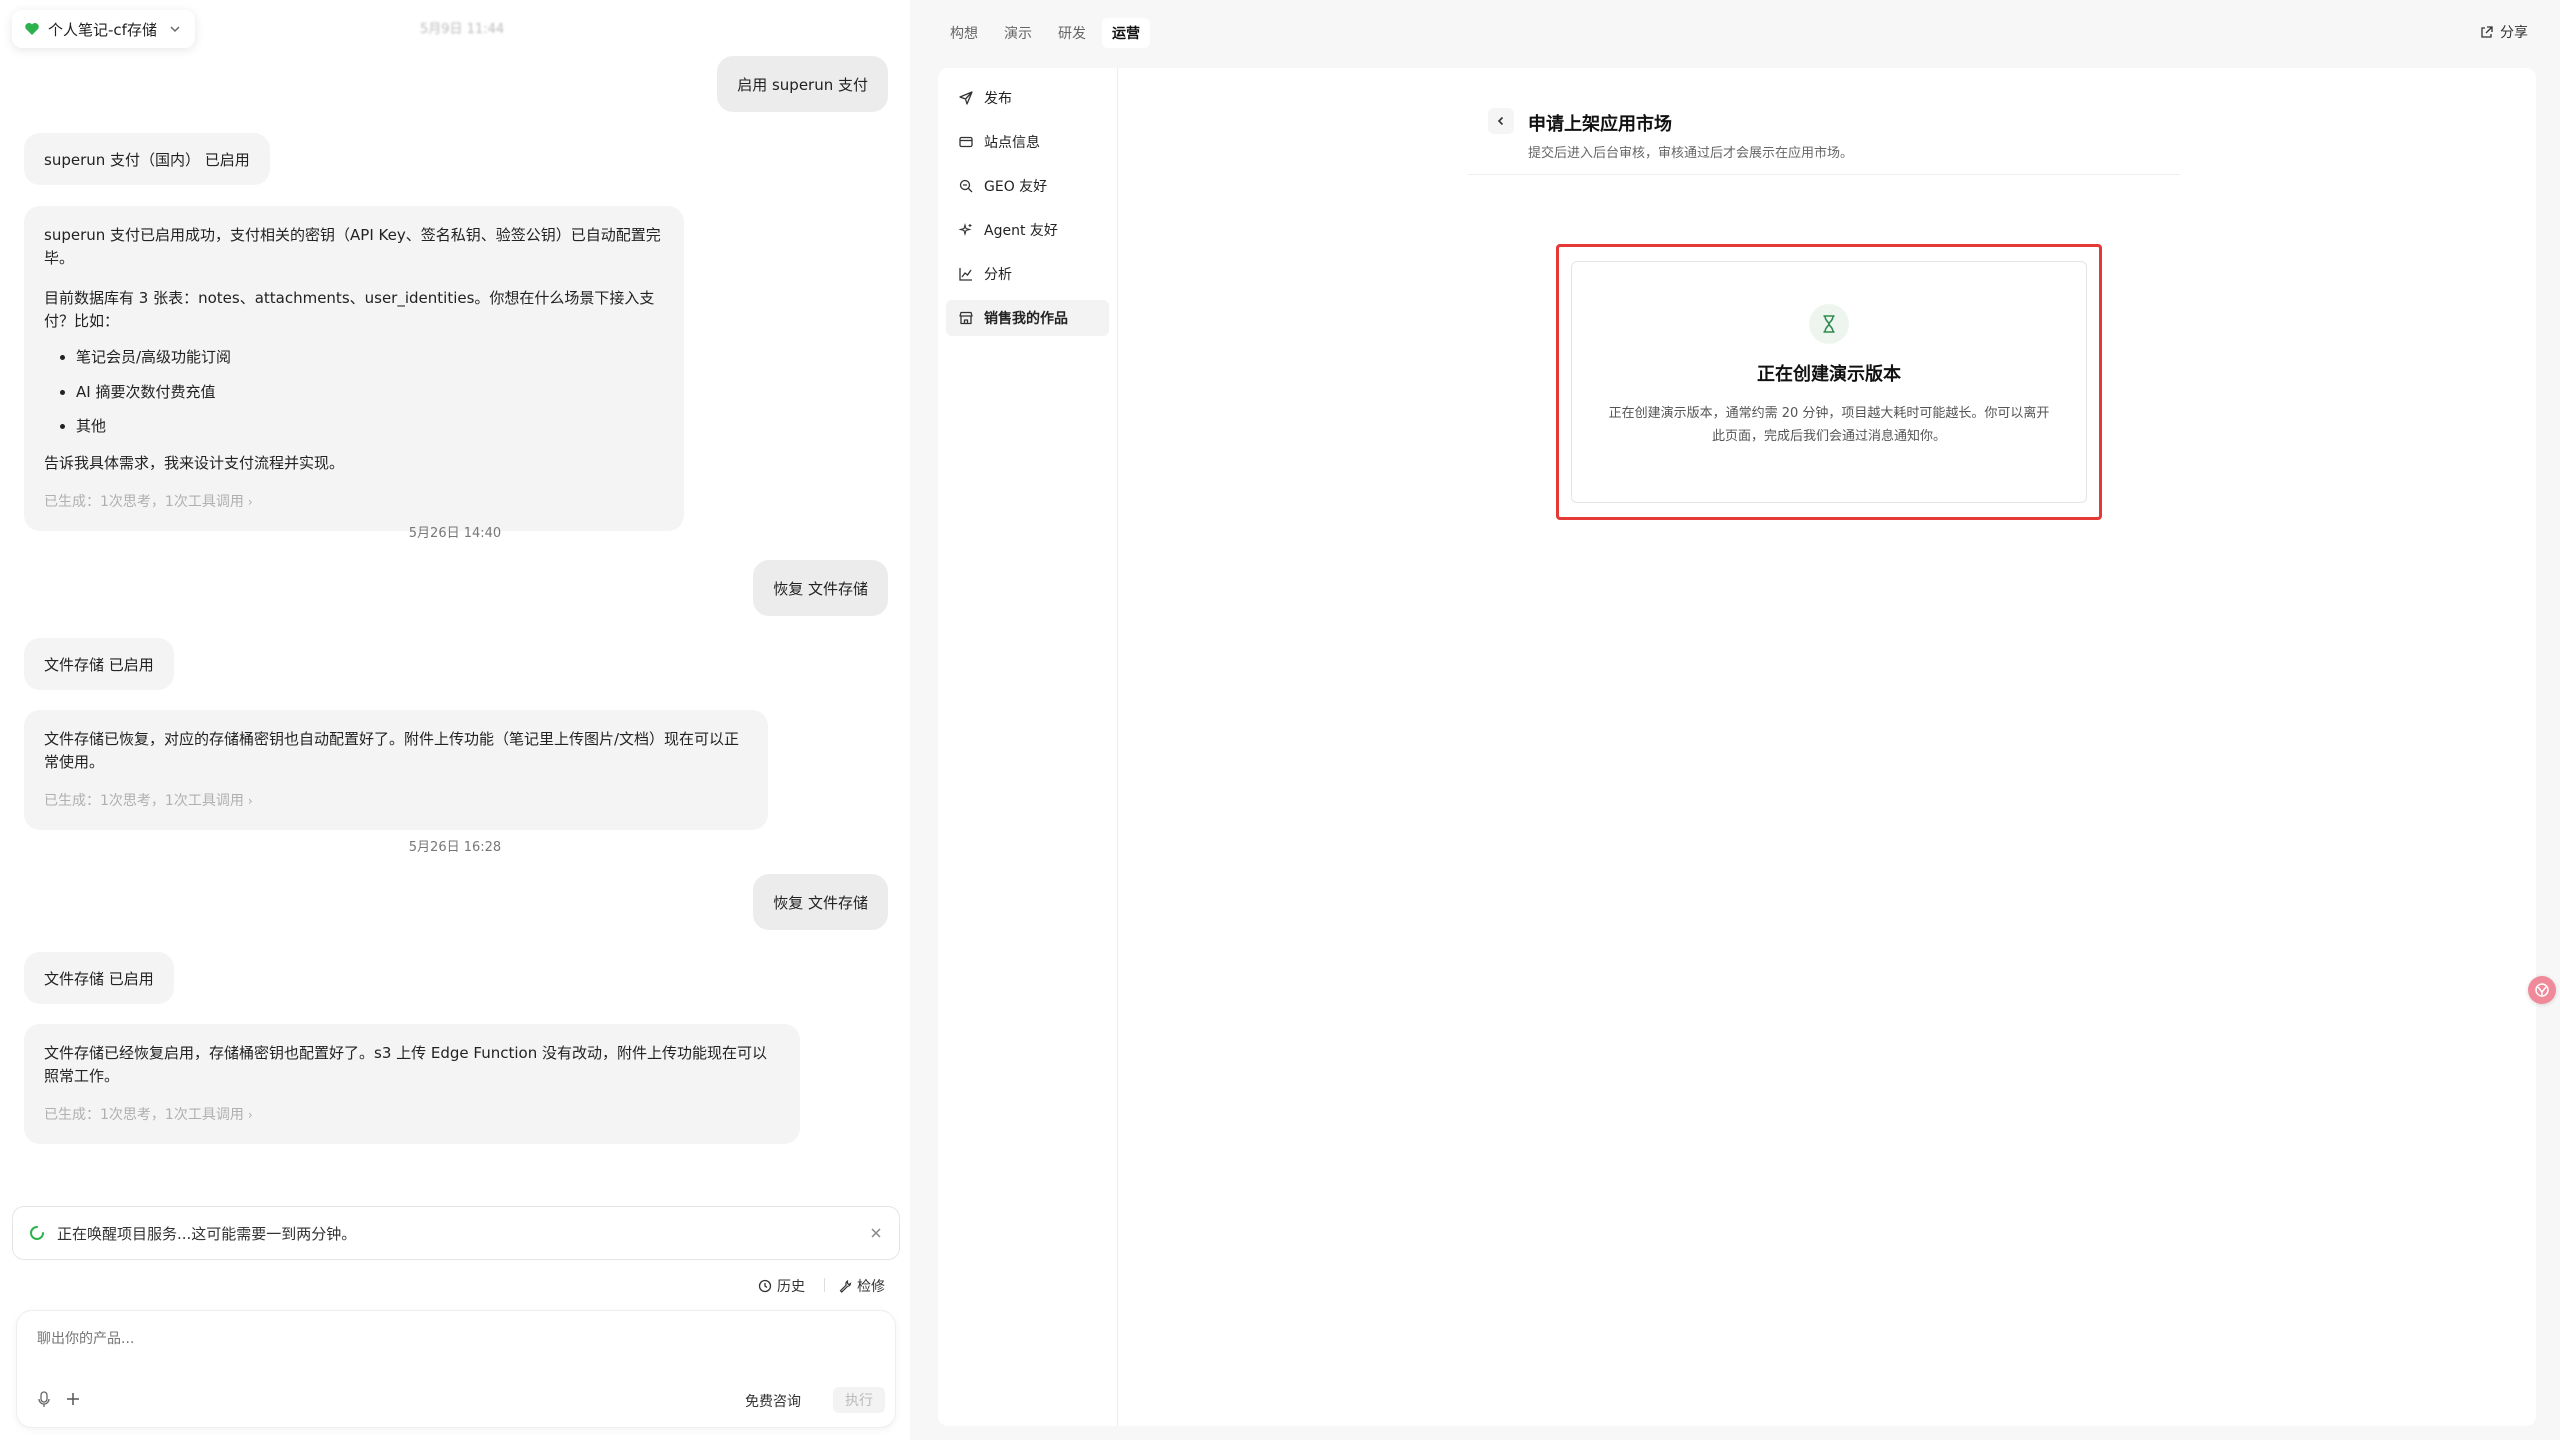 The image size is (2560, 1440). I want to click on sidebar-item-label: 销售我的作品, so click(1026, 319).